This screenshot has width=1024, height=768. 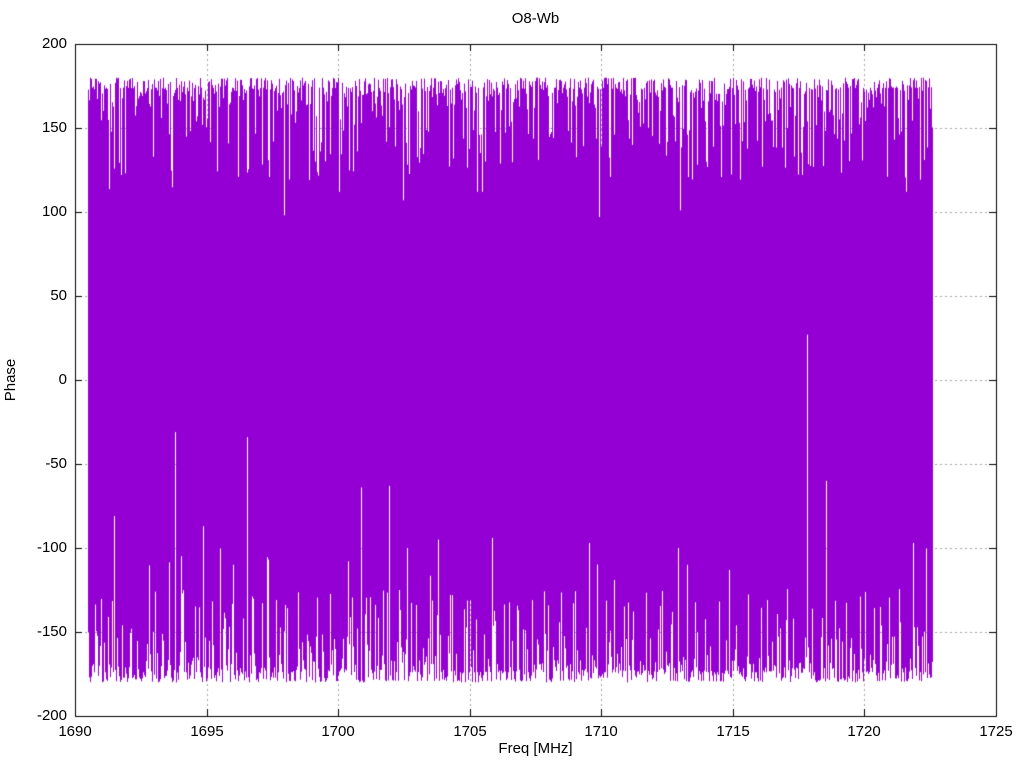 What do you see at coordinates (51, 547) in the screenshot?
I see `y-tick-label: -100` at bounding box center [51, 547].